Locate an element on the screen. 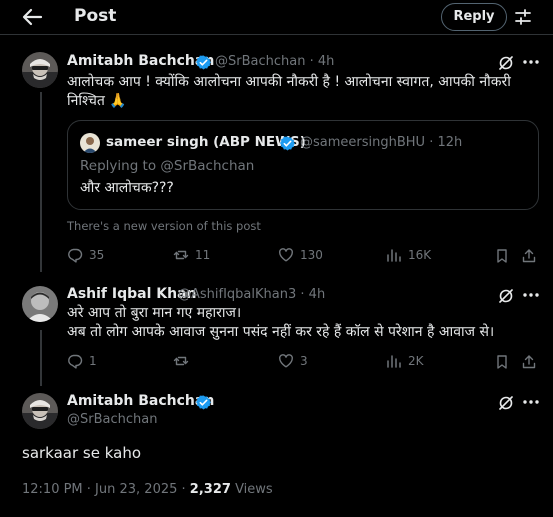 The height and width of the screenshot is (517, 553). reply-count: 35 is located at coordinates (97, 255).